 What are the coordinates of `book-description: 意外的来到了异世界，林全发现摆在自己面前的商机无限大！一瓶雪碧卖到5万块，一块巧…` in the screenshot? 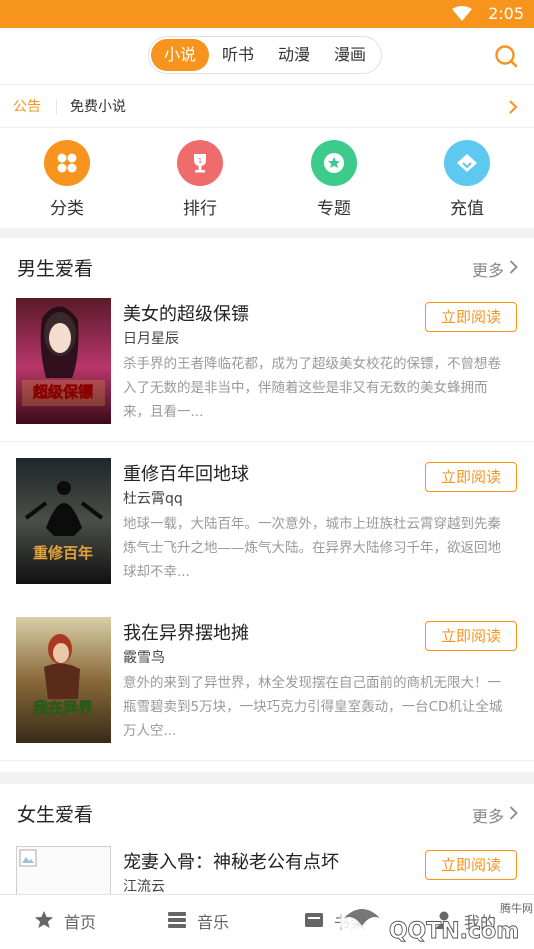 It's located at (313, 707).